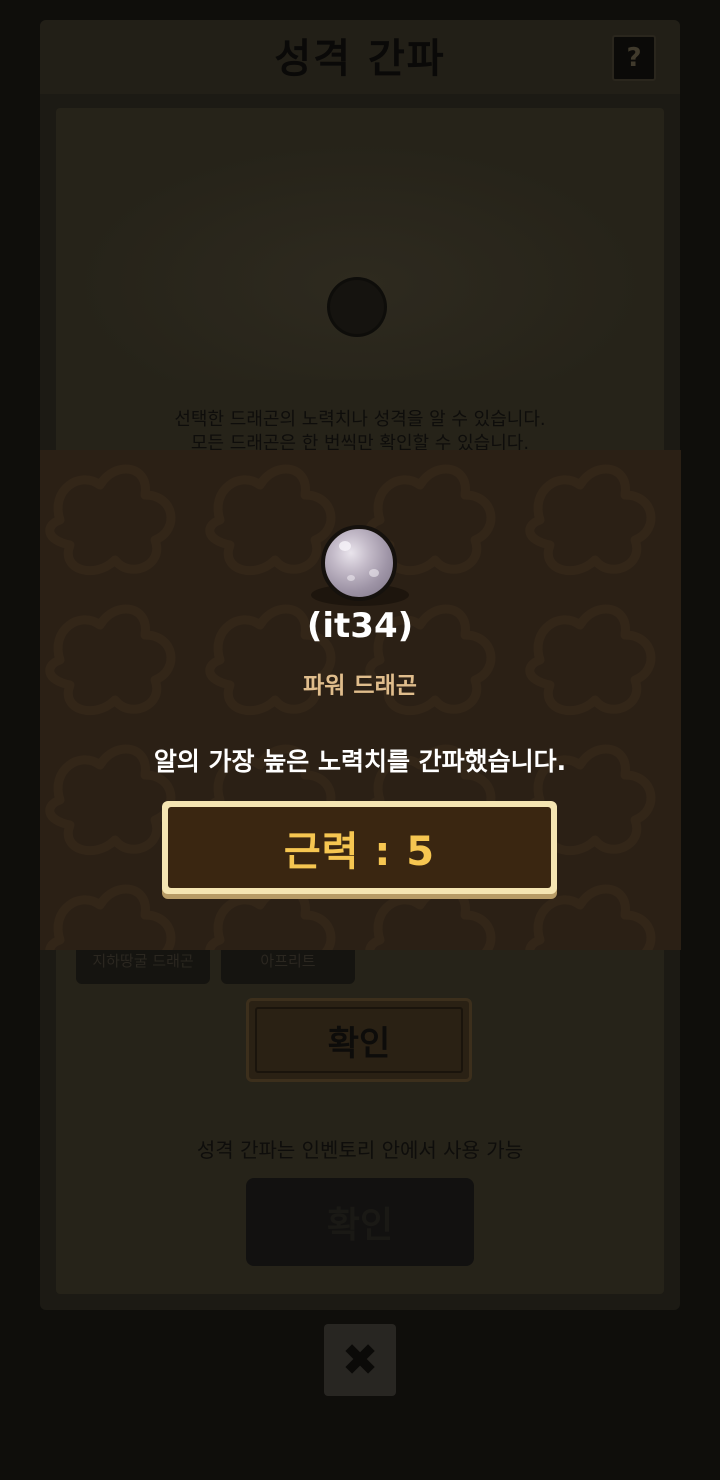 This screenshot has height=1480, width=720. What do you see at coordinates (359, 851) in the screenshot?
I see `stat-result-text: 근력 : 5` at bounding box center [359, 851].